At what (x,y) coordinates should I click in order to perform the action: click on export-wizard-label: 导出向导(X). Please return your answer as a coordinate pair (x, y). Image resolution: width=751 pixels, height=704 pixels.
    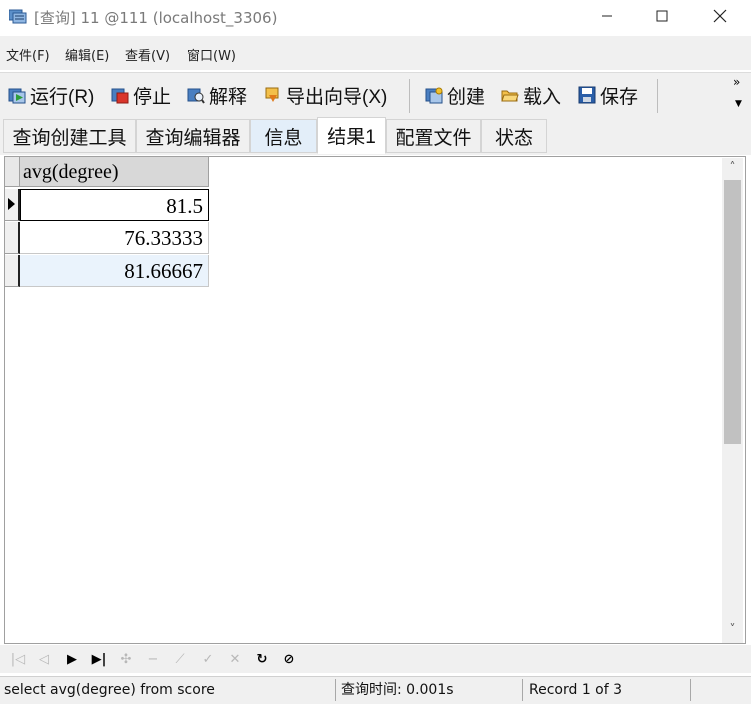
    Looking at the image, I should click on (337, 97).